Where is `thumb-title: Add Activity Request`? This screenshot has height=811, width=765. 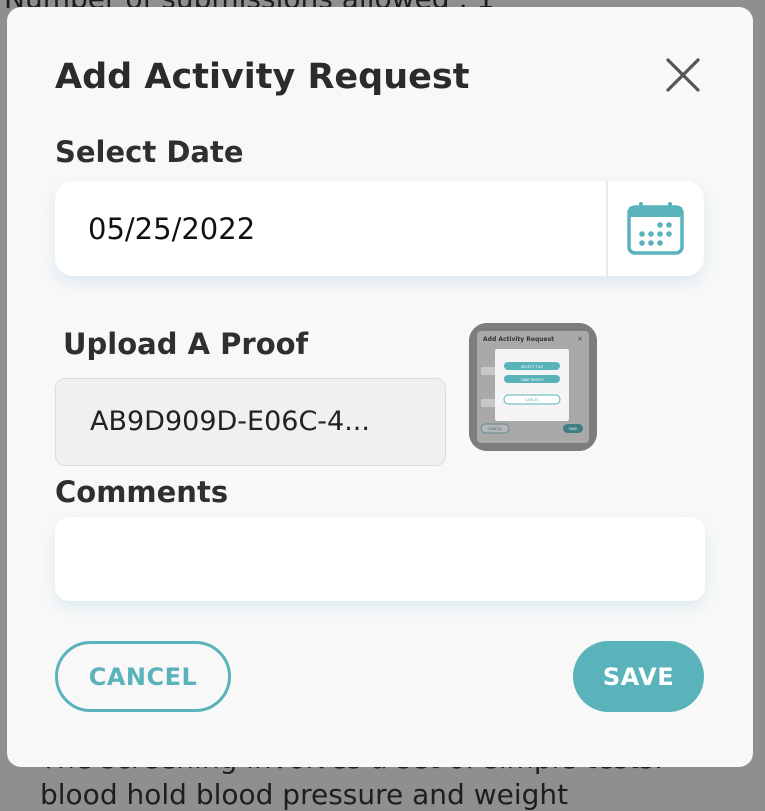
thumb-title: Add Activity Request is located at coordinates (518, 339).